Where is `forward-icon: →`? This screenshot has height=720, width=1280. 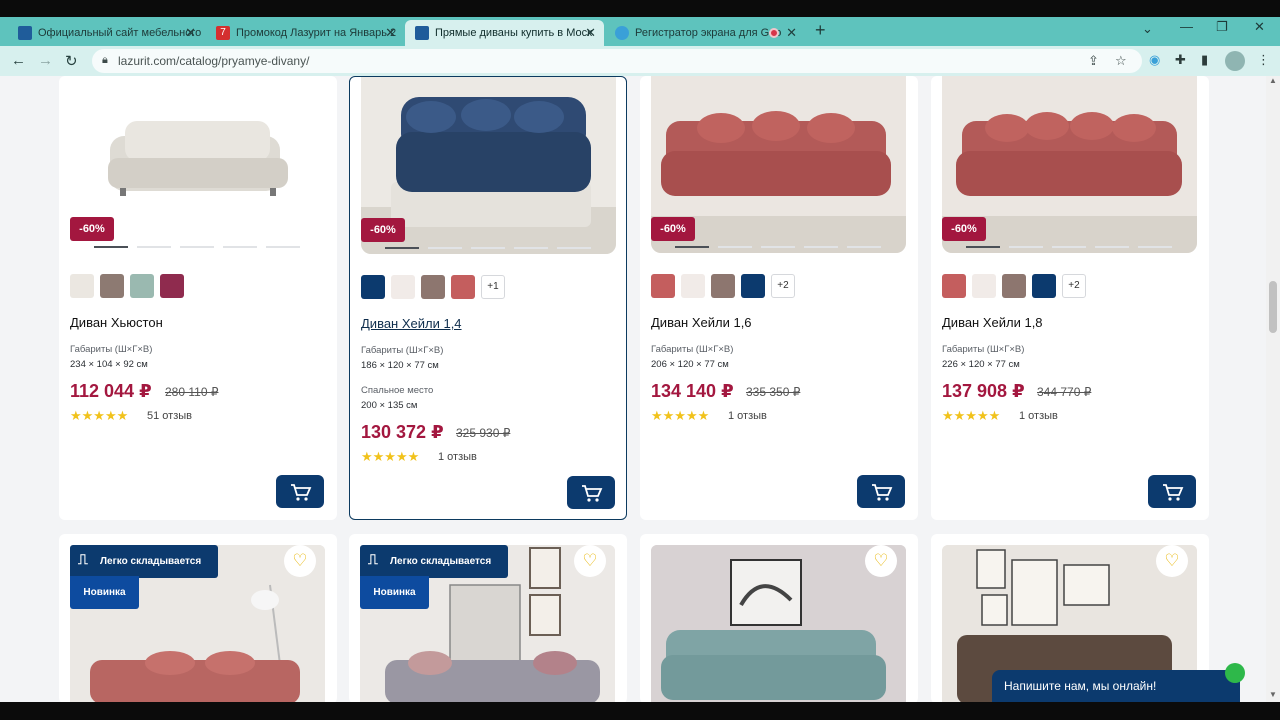
forward-icon: → is located at coordinates (45, 60).